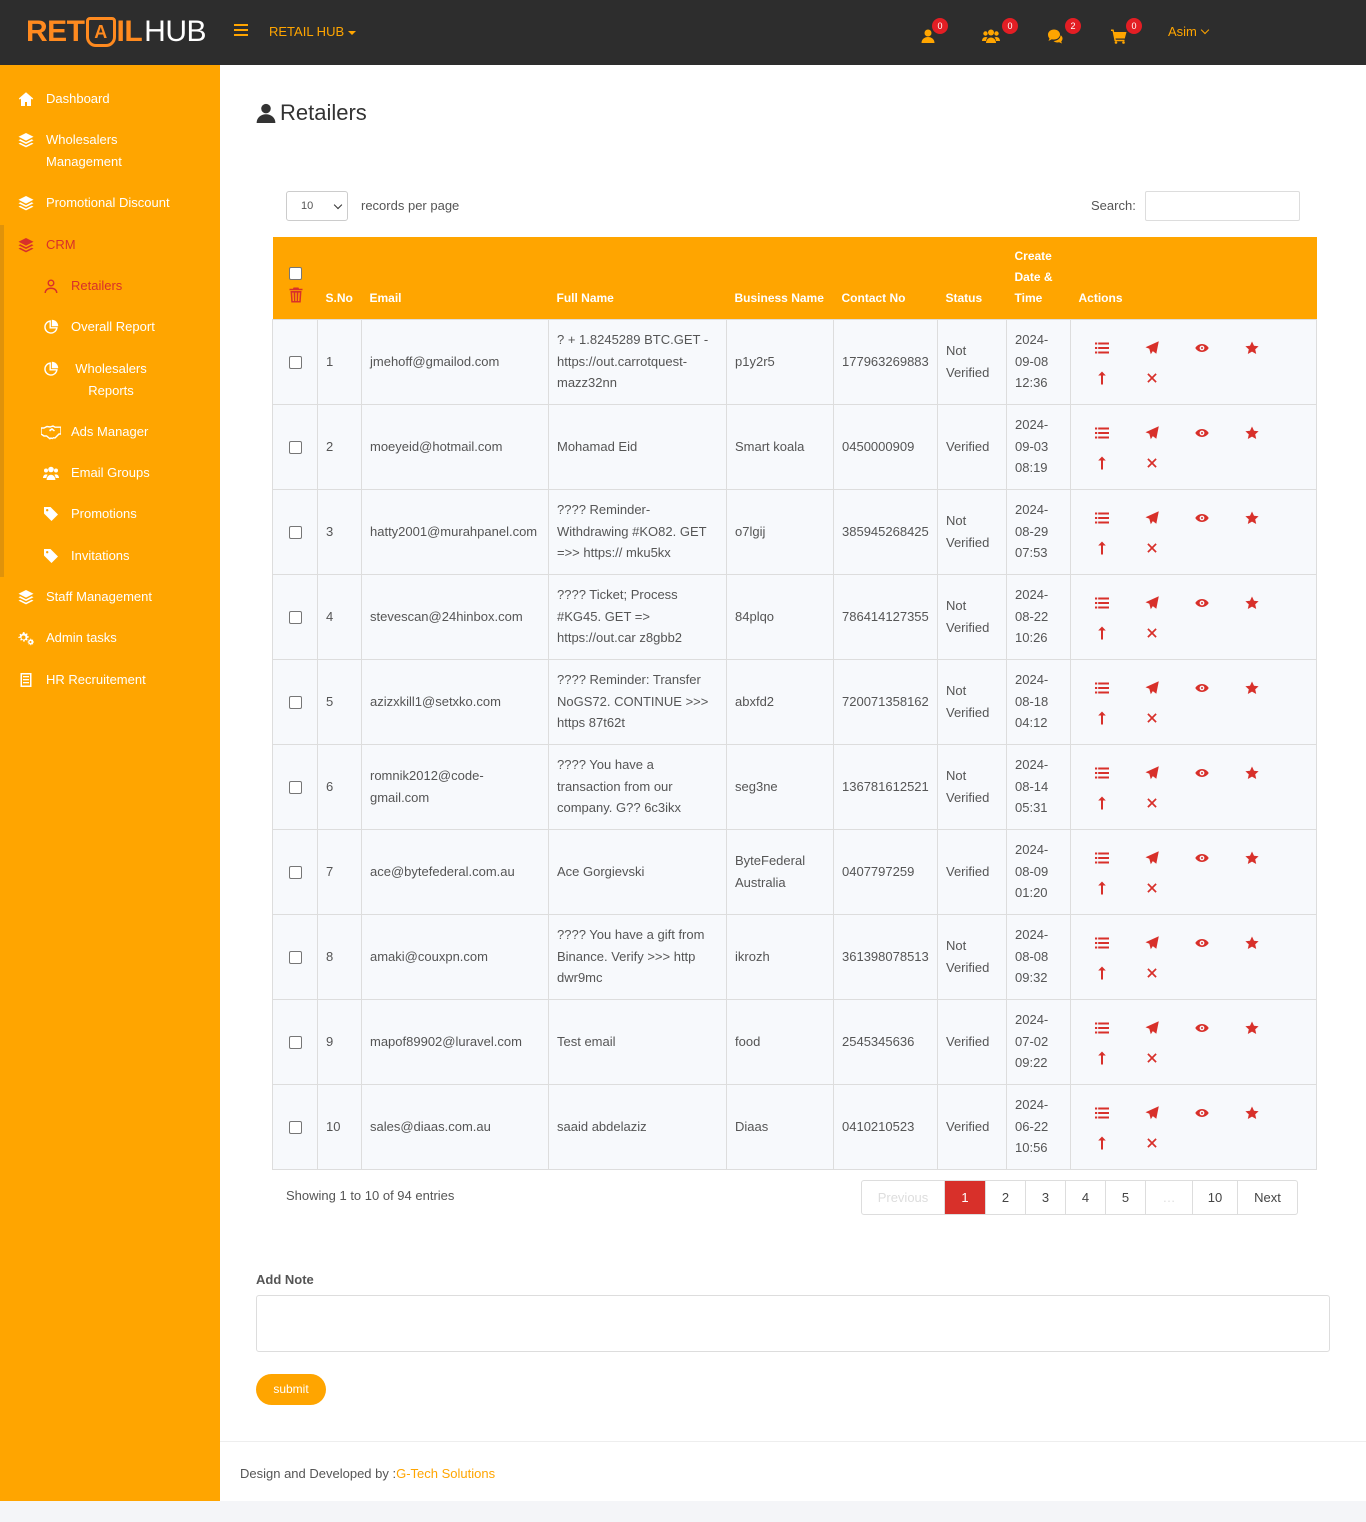 The height and width of the screenshot is (1522, 1366). I want to click on pagination-page-button: 3, so click(1046, 1197).